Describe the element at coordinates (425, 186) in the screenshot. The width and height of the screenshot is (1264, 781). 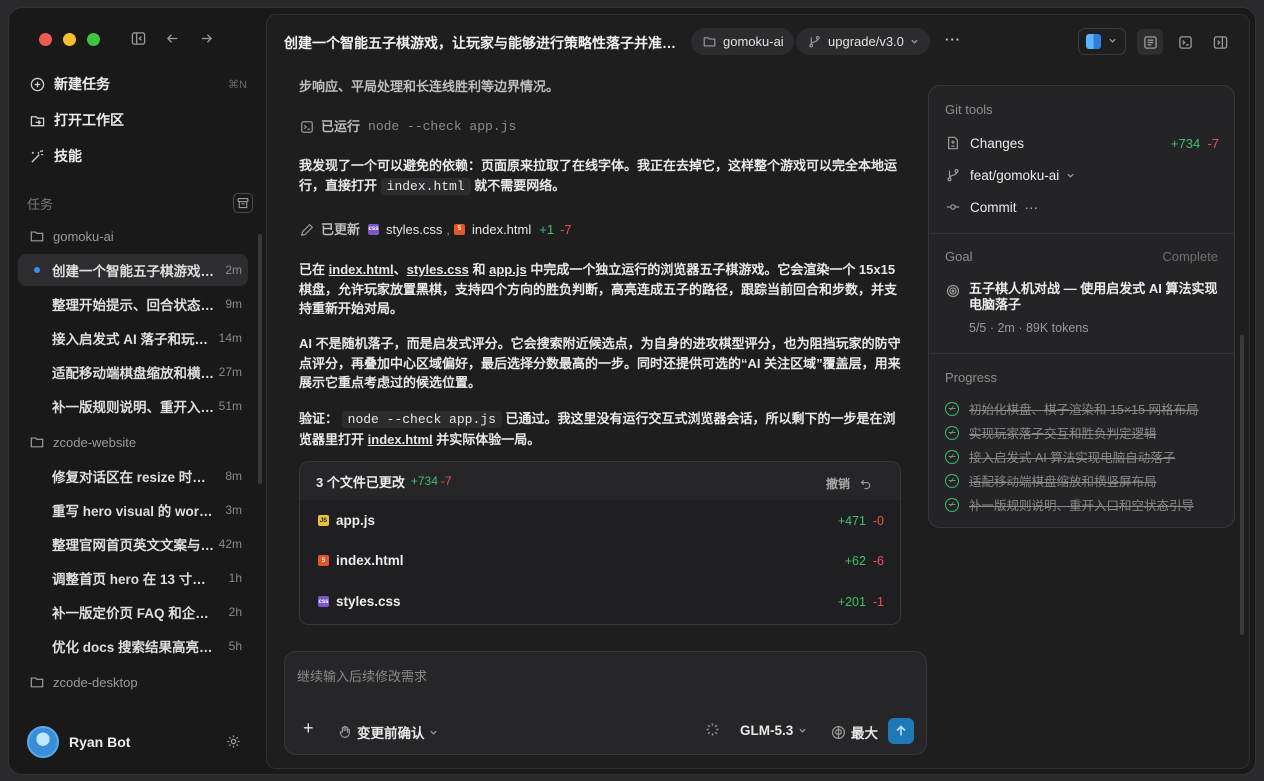
I see `inline-code: index.html` at that location.